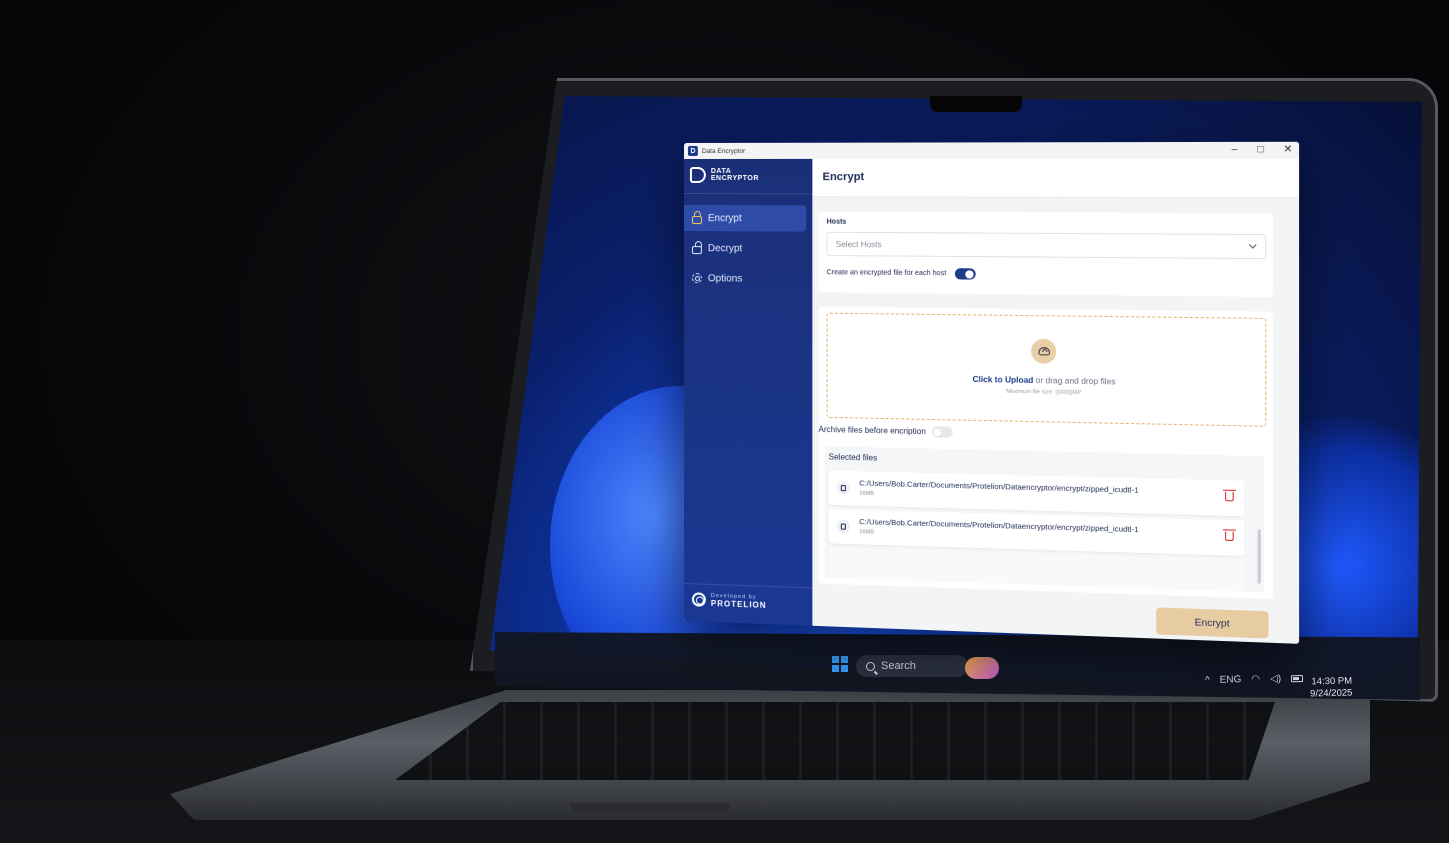 The image size is (1449, 843). I want to click on taskbar-clock: 14:30 PM 9/24/2025, so click(1331, 688).